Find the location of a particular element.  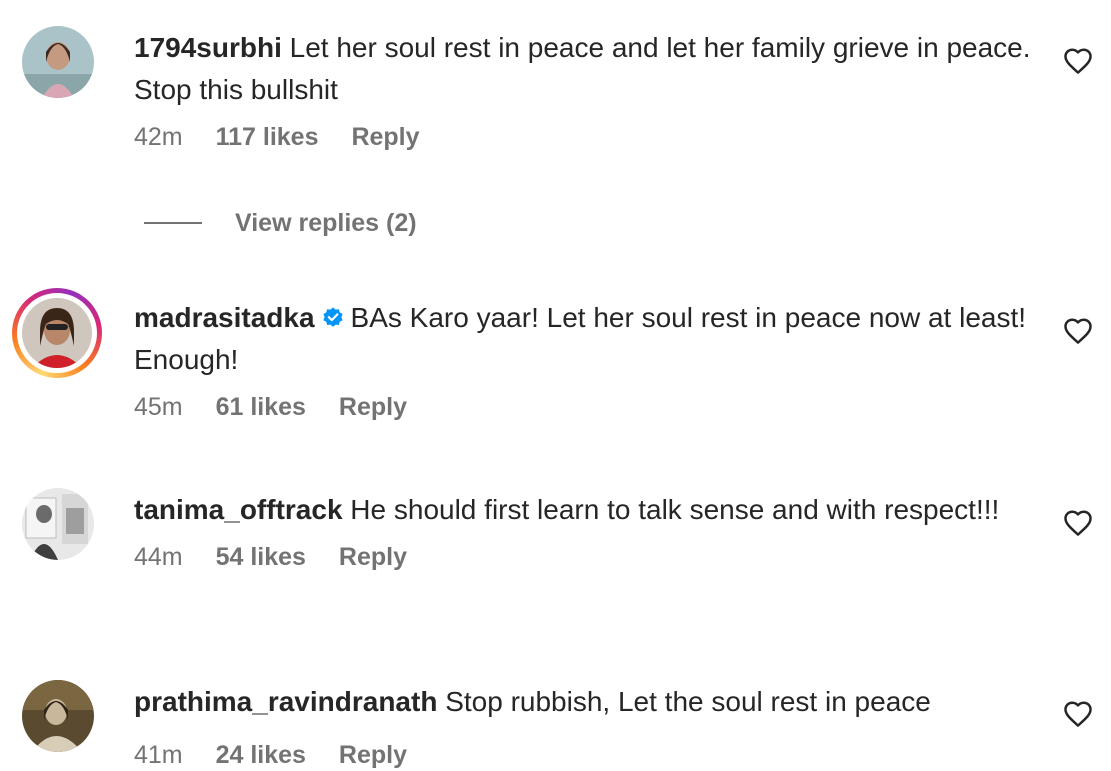

comment-likes: 117 likes is located at coordinates (267, 137).